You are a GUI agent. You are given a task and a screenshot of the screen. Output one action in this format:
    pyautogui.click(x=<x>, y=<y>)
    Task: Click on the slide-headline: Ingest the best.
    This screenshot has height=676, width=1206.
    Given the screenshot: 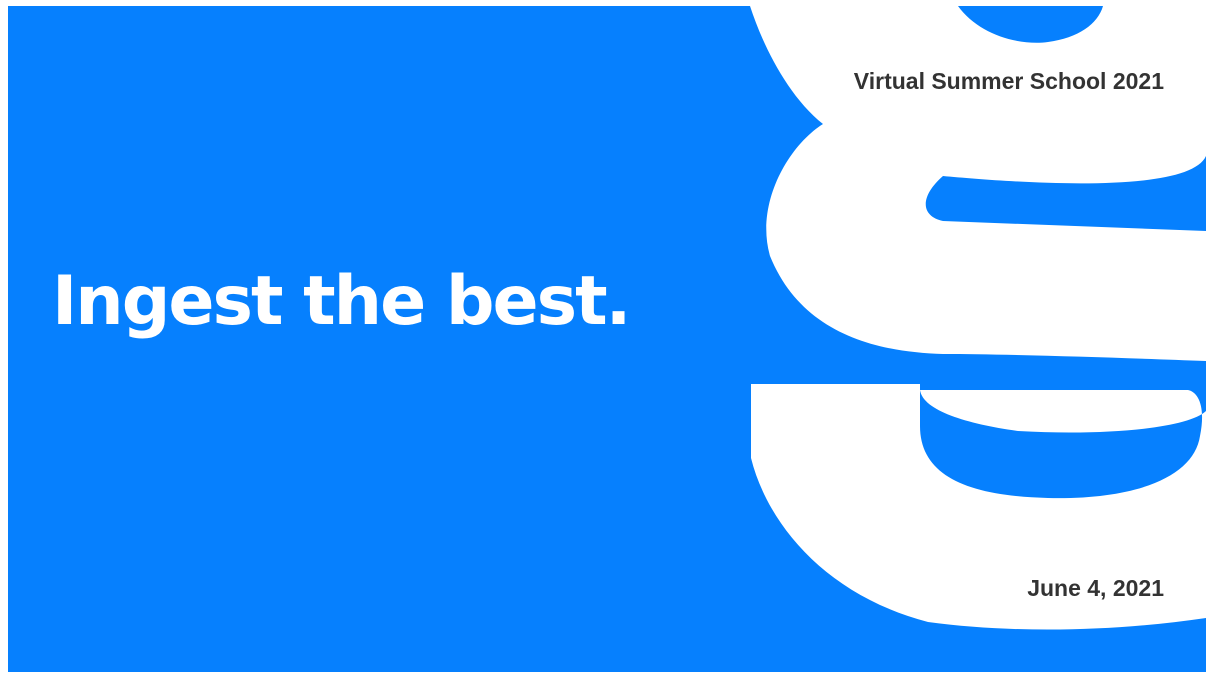 What is the action you would take?
    pyautogui.click(x=341, y=301)
    